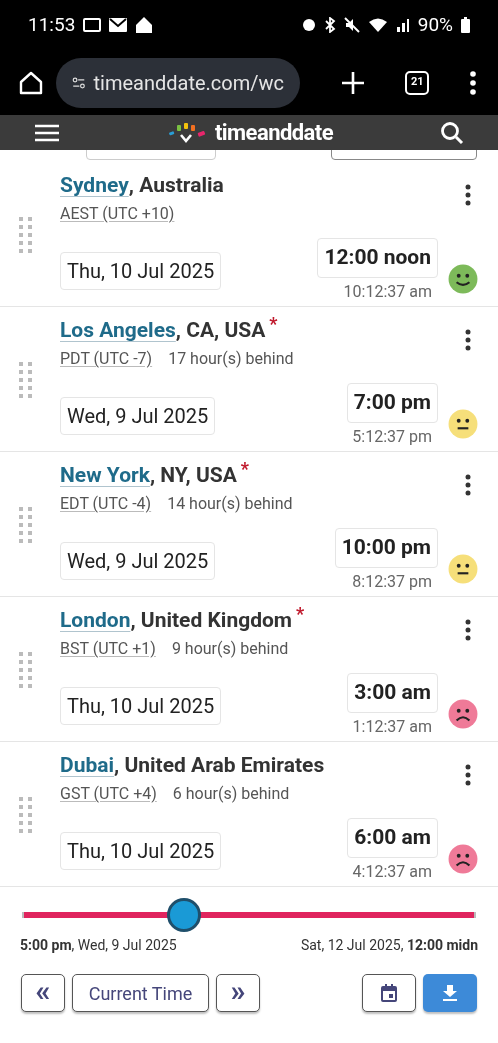 This screenshot has width=498, height=1043. Describe the element at coordinates (417, 82) in the screenshot. I see `tab-count-button: 21` at that location.